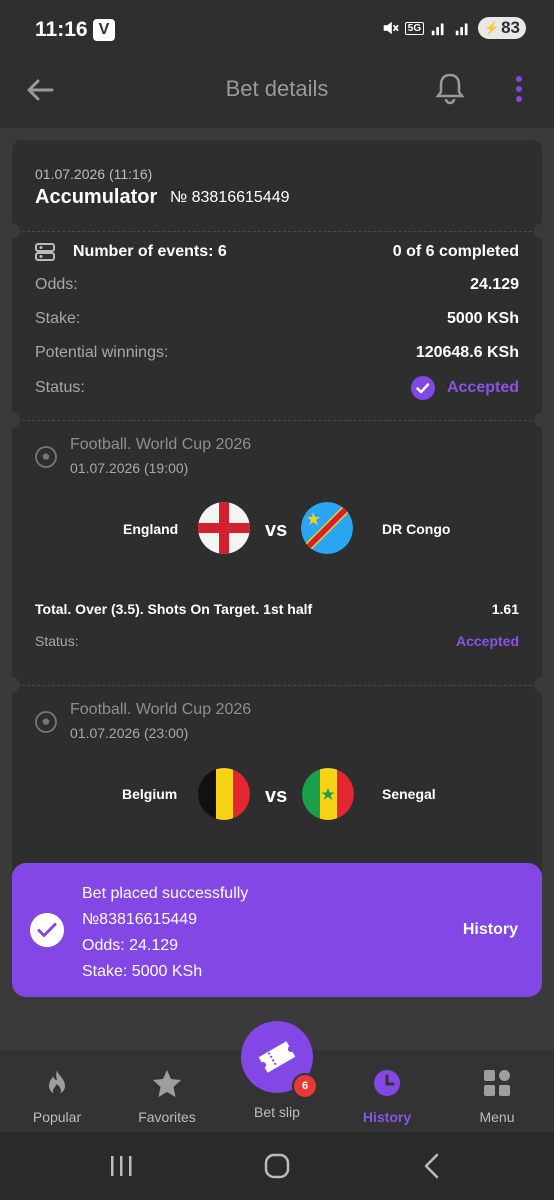 The image size is (554, 1200). What do you see at coordinates (497, 1083) in the screenshot?
I see `grid-menu-icon` at bounding box center [497, 1083].